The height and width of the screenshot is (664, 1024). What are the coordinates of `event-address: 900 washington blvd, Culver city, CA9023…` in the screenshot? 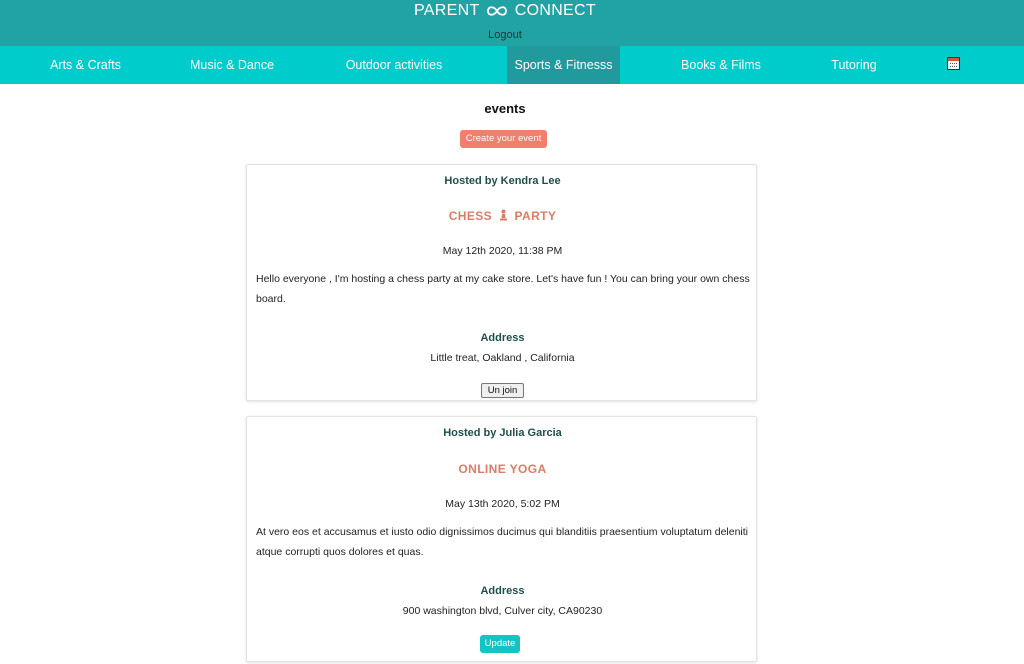 It's located at (502, 611).